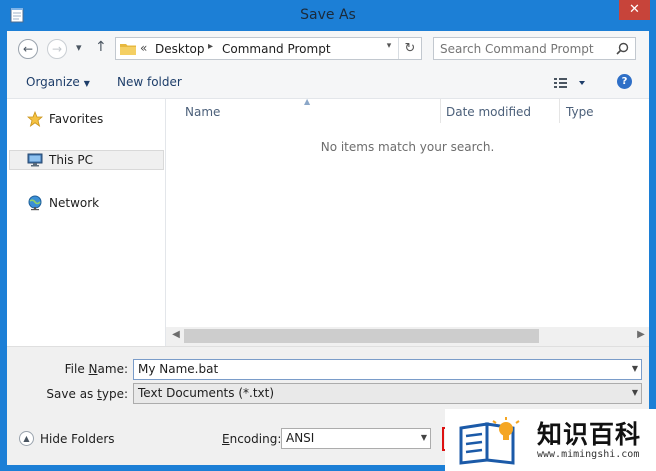  Describe the element at coordinates (35, 119) in the screenshot. I see `star-icon` at that location.